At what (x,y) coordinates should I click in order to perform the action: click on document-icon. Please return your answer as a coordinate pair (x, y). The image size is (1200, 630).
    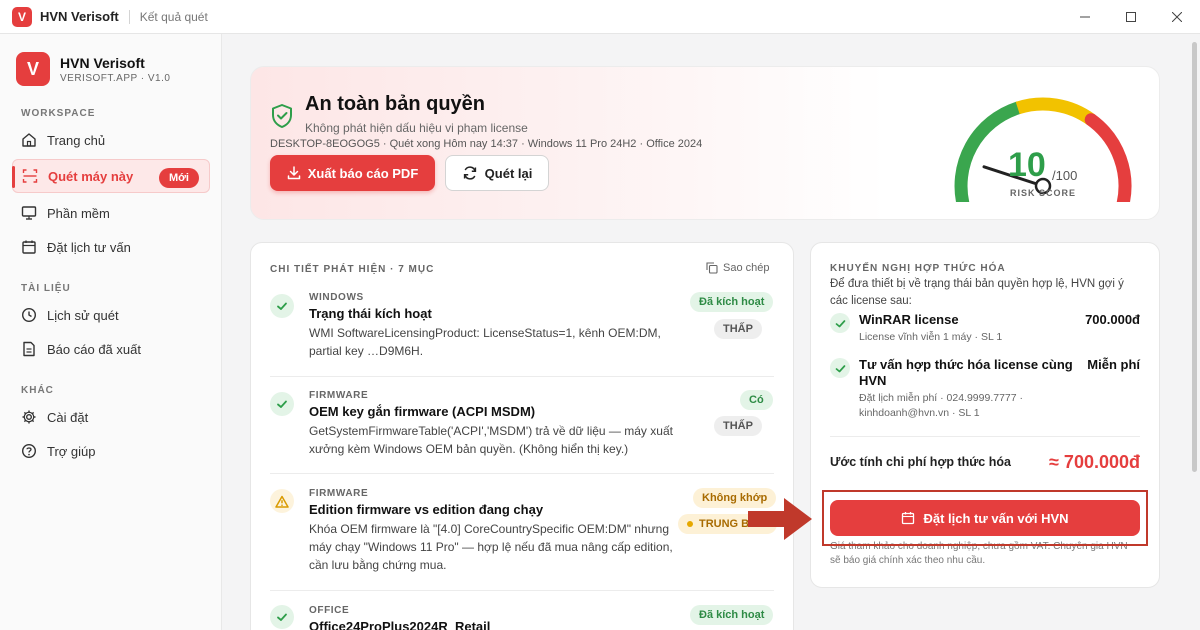
    Looking at the image, I should click on (29, 349).